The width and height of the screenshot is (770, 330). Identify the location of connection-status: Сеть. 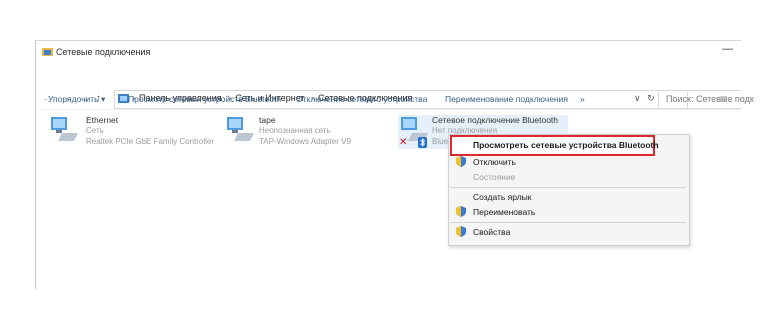
(95, 130).